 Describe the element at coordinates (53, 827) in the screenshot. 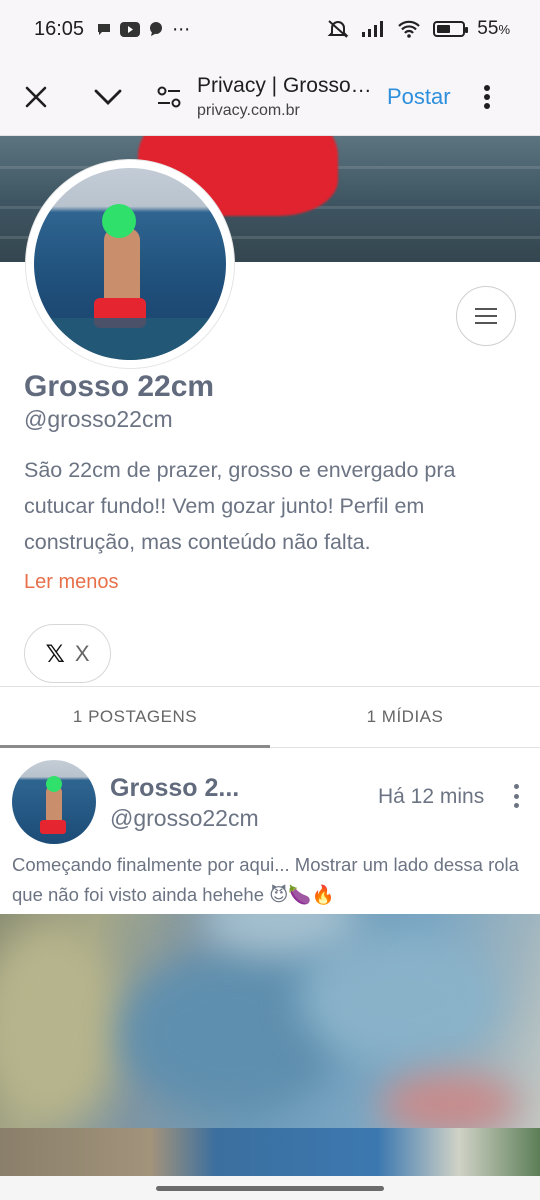

I see `post-avatar-shorts` at that location.